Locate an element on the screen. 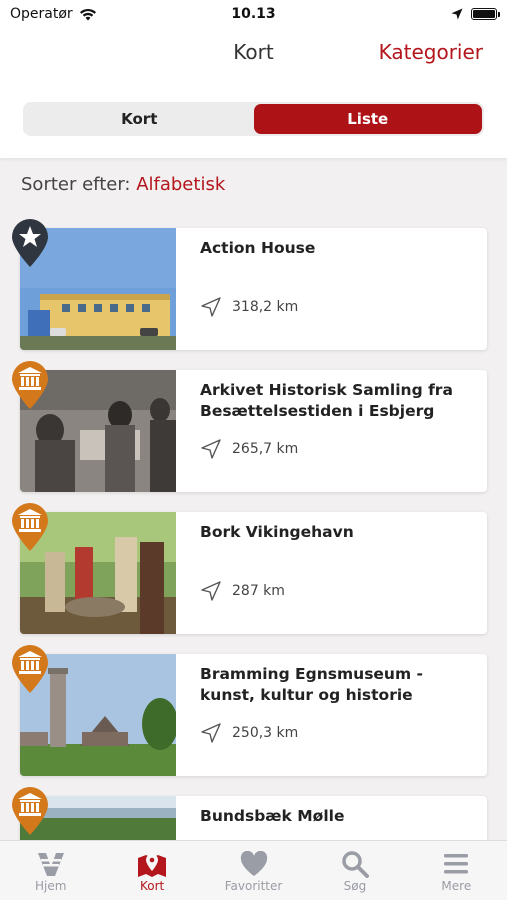 This screenshot has width=507, height=900. view-segmented-control: Kort Liste is located at coordinates (253, 119).